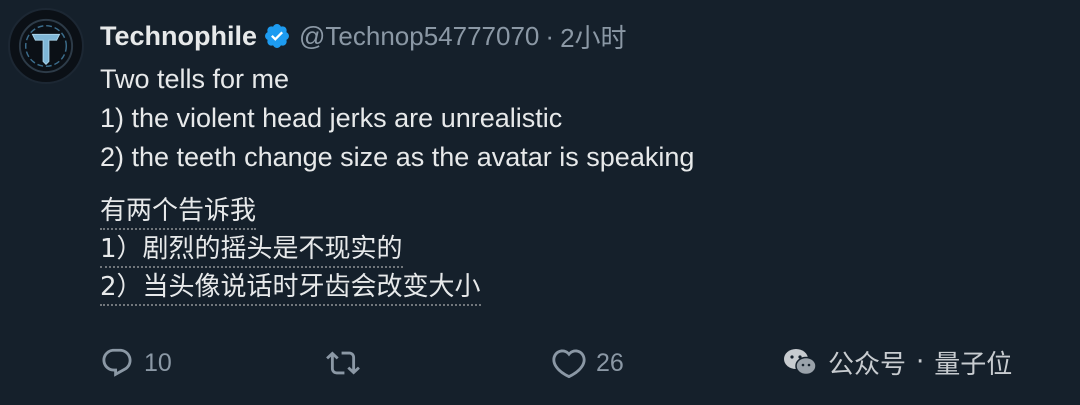 Image resolution: width=1080 pixels, height=405 pixels. What do you see at coordinates (178, 212) in the screenshot?
I see `translation-line: 有两个告诉我` at bounding box center [178, 212].